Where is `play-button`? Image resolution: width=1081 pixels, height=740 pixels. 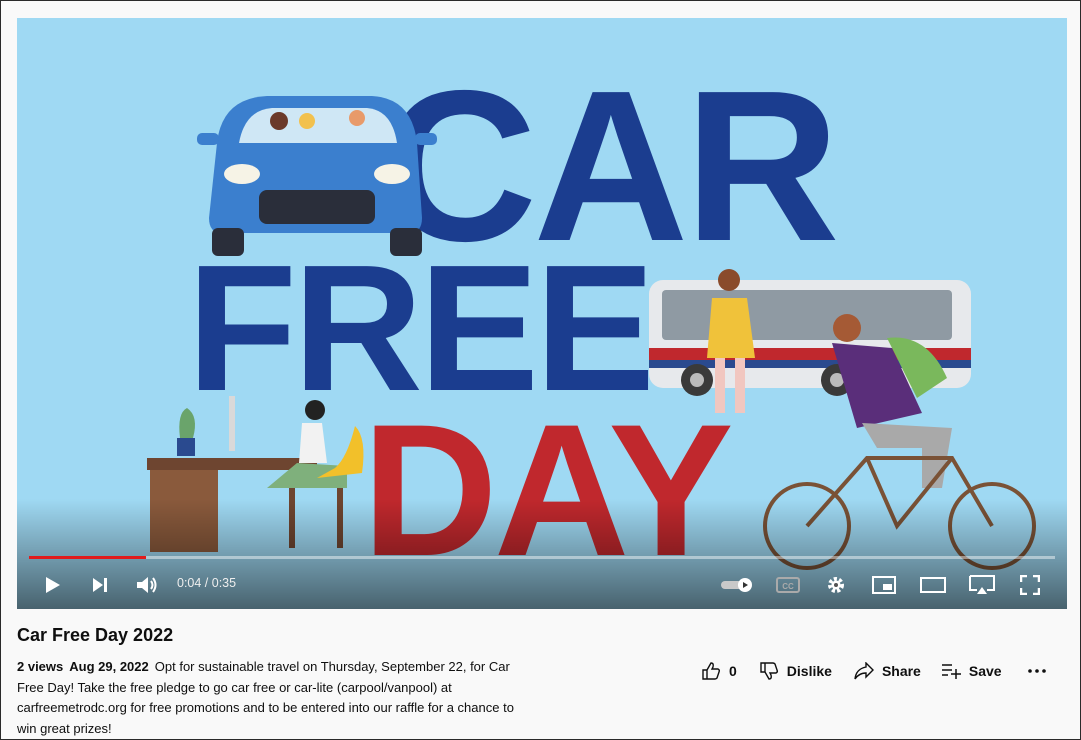
play-button is located at coordinates (52, 585).